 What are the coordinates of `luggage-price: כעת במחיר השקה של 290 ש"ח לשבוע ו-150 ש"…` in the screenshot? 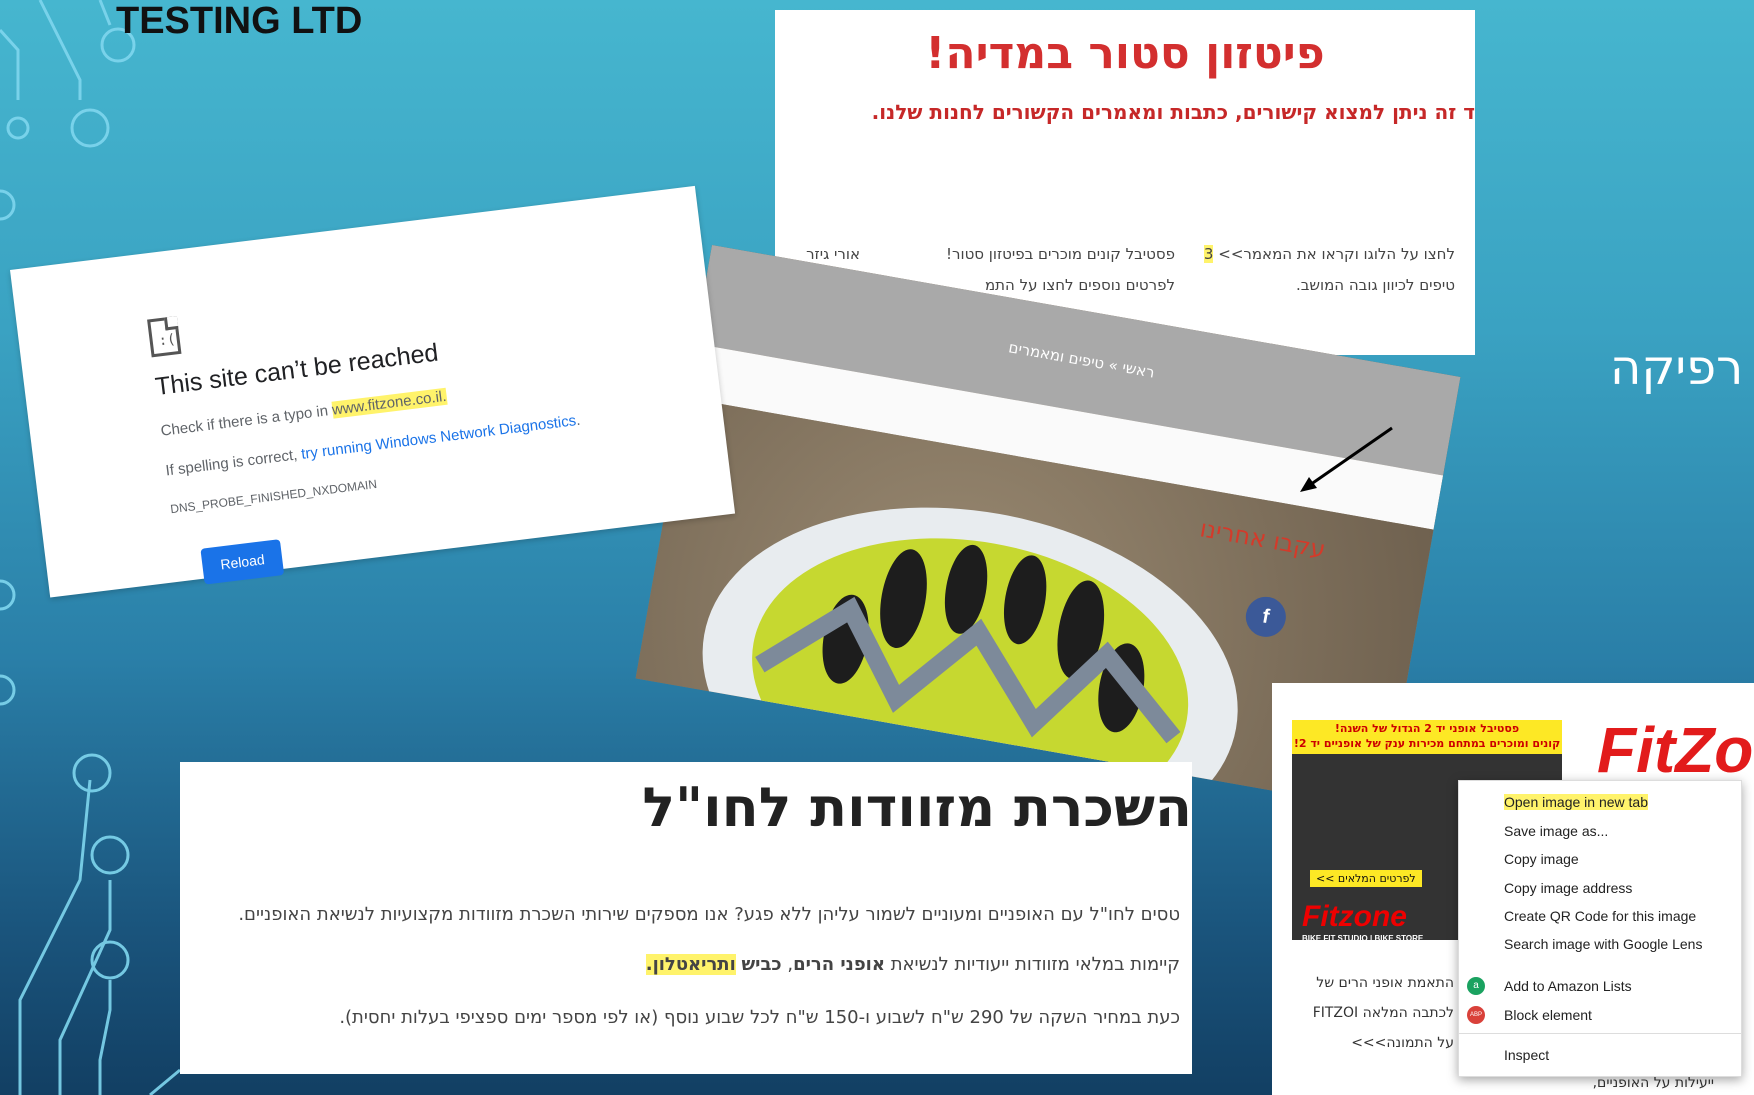 It's located at (759, 1017).